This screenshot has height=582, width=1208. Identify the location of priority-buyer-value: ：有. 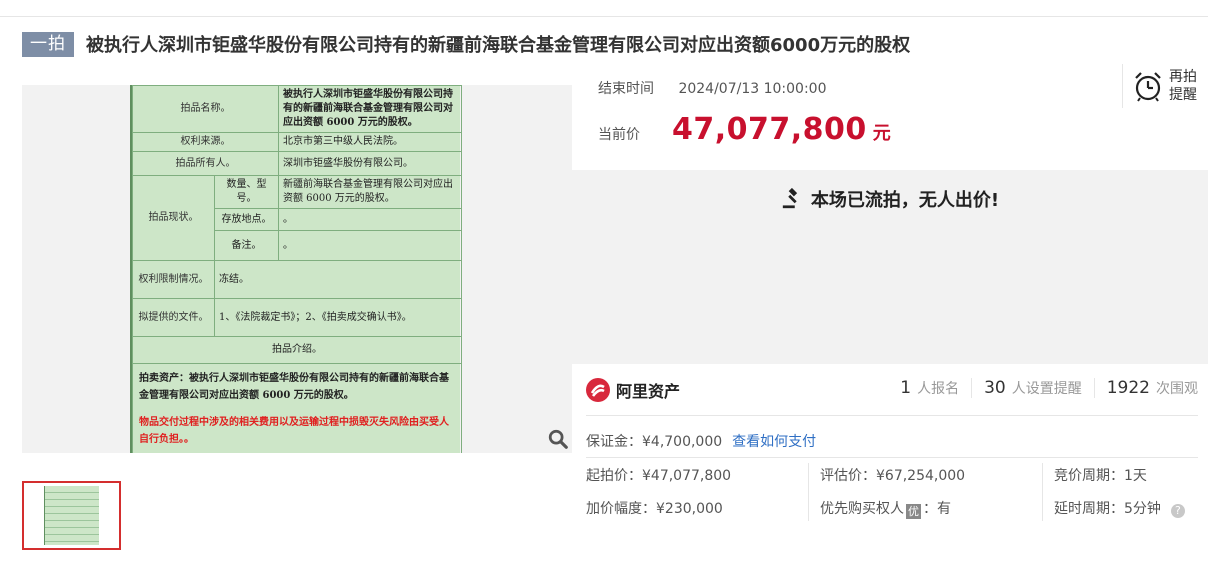
(937, 509).